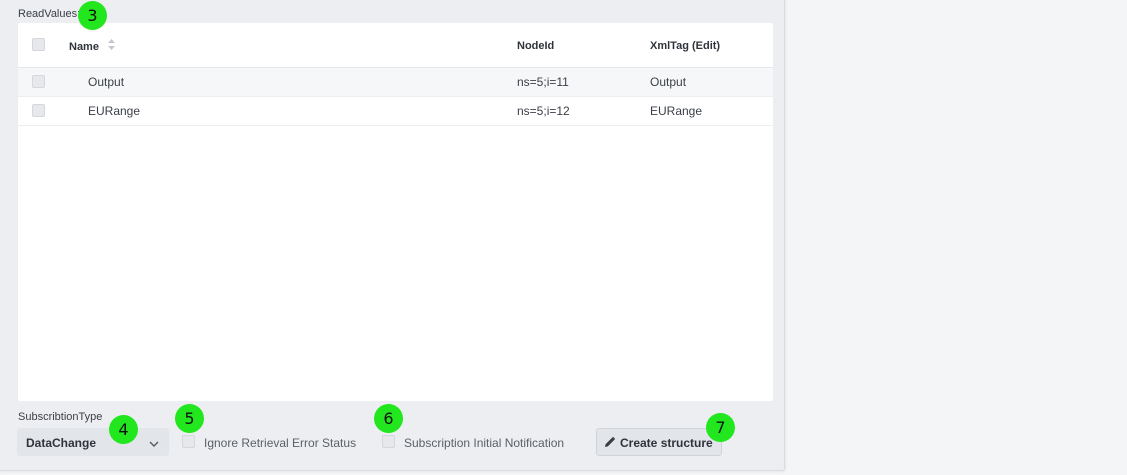 The image size is (1127, 475). What do you see at coordinates (610, 443) in the screenshot?
I see `pencil-icon` at bounding box center [610, 443].